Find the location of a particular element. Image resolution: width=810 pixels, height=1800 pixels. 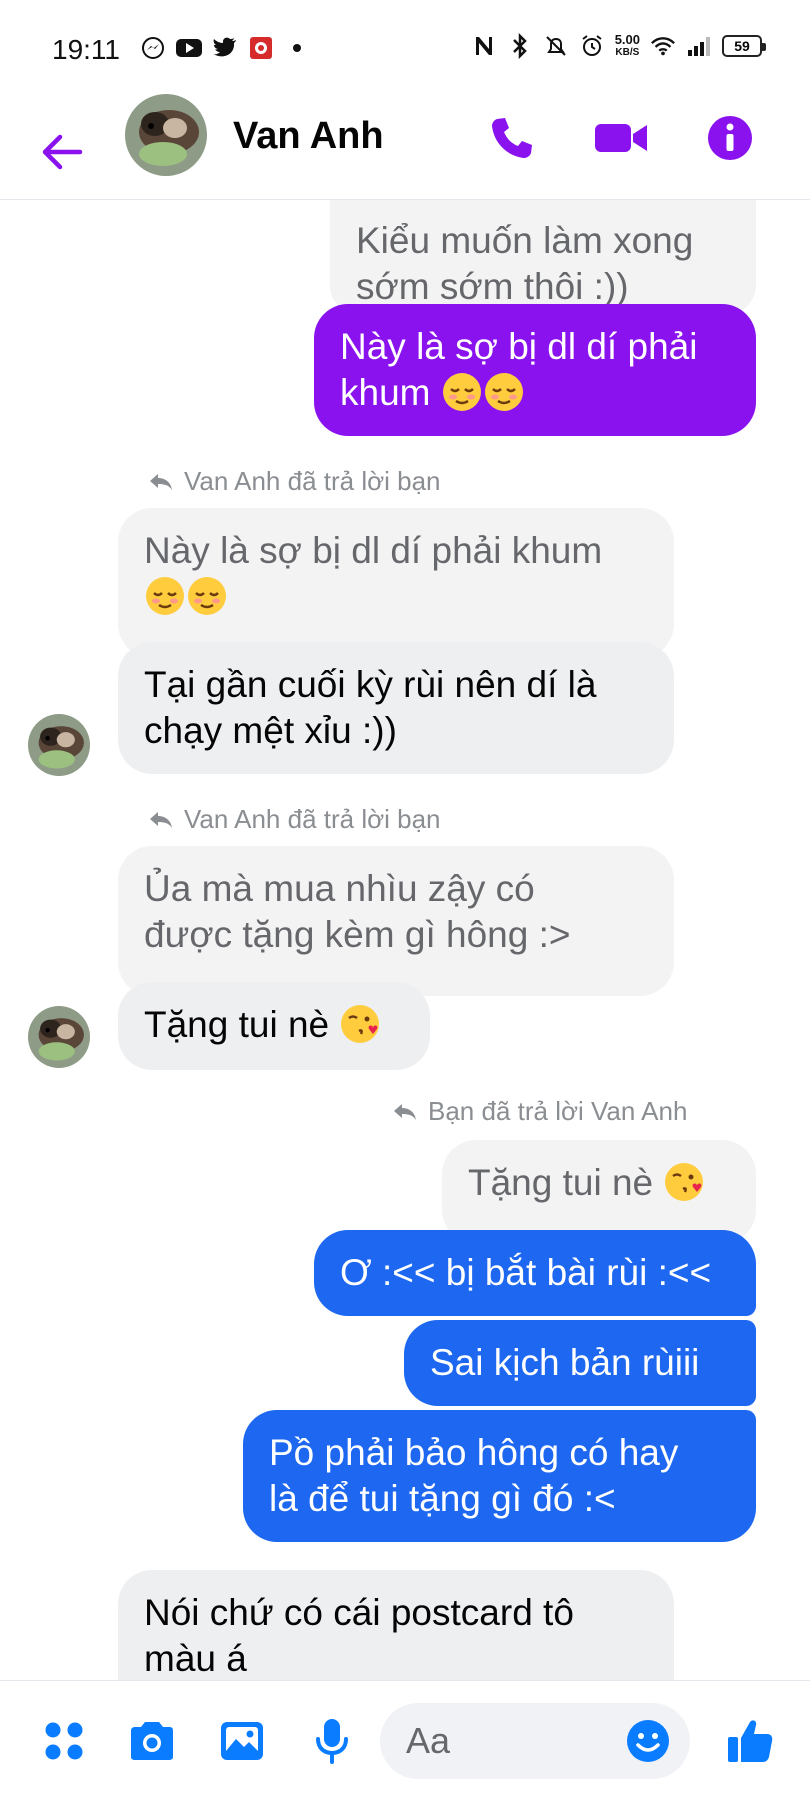

gallery-button is located at coordinates (242, 1741).